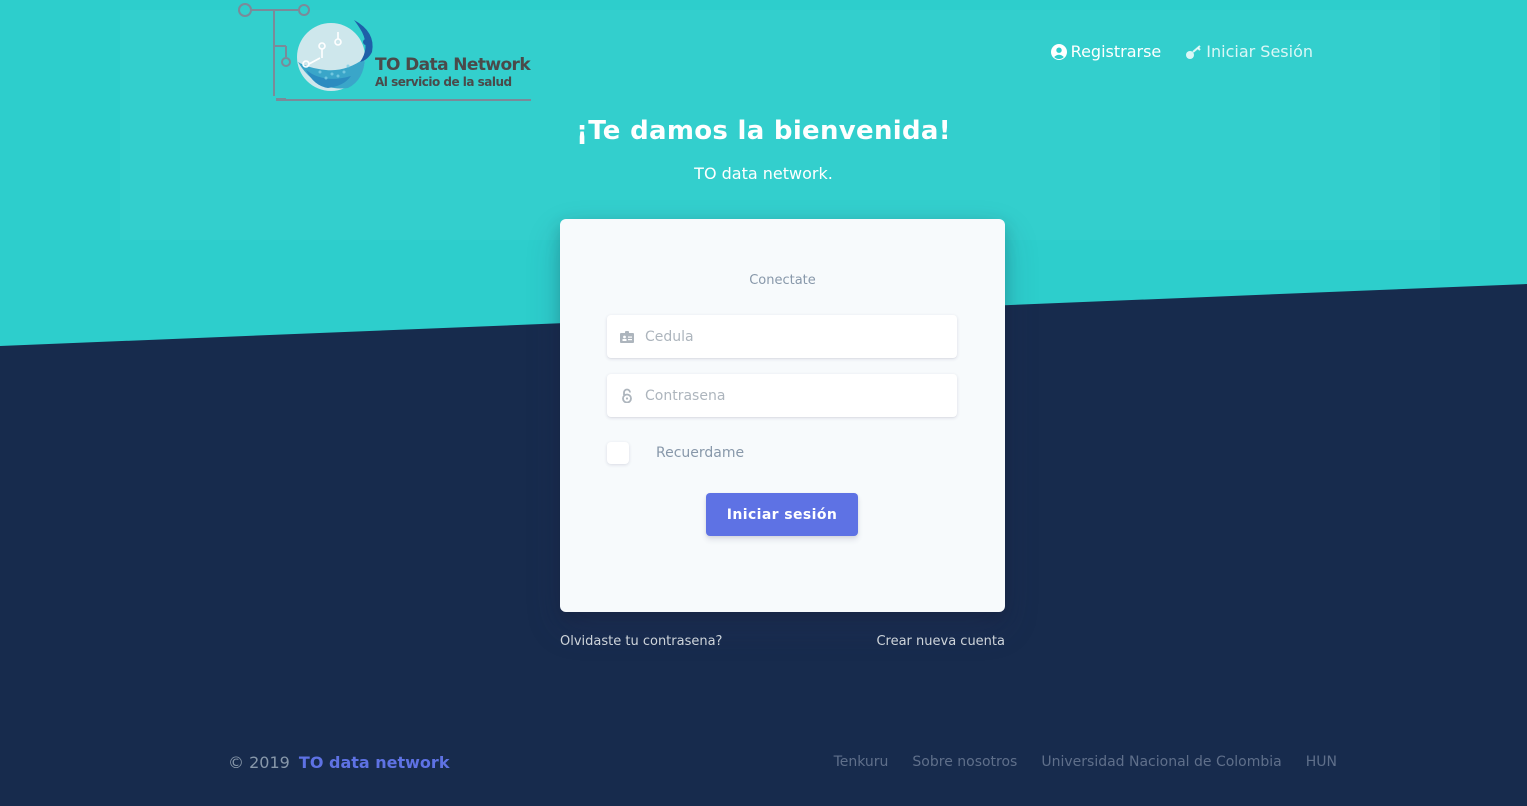 The height and width of the screenshot is (806, 1527). I want to click on register-label: Registrarse, so click(1116, 51).